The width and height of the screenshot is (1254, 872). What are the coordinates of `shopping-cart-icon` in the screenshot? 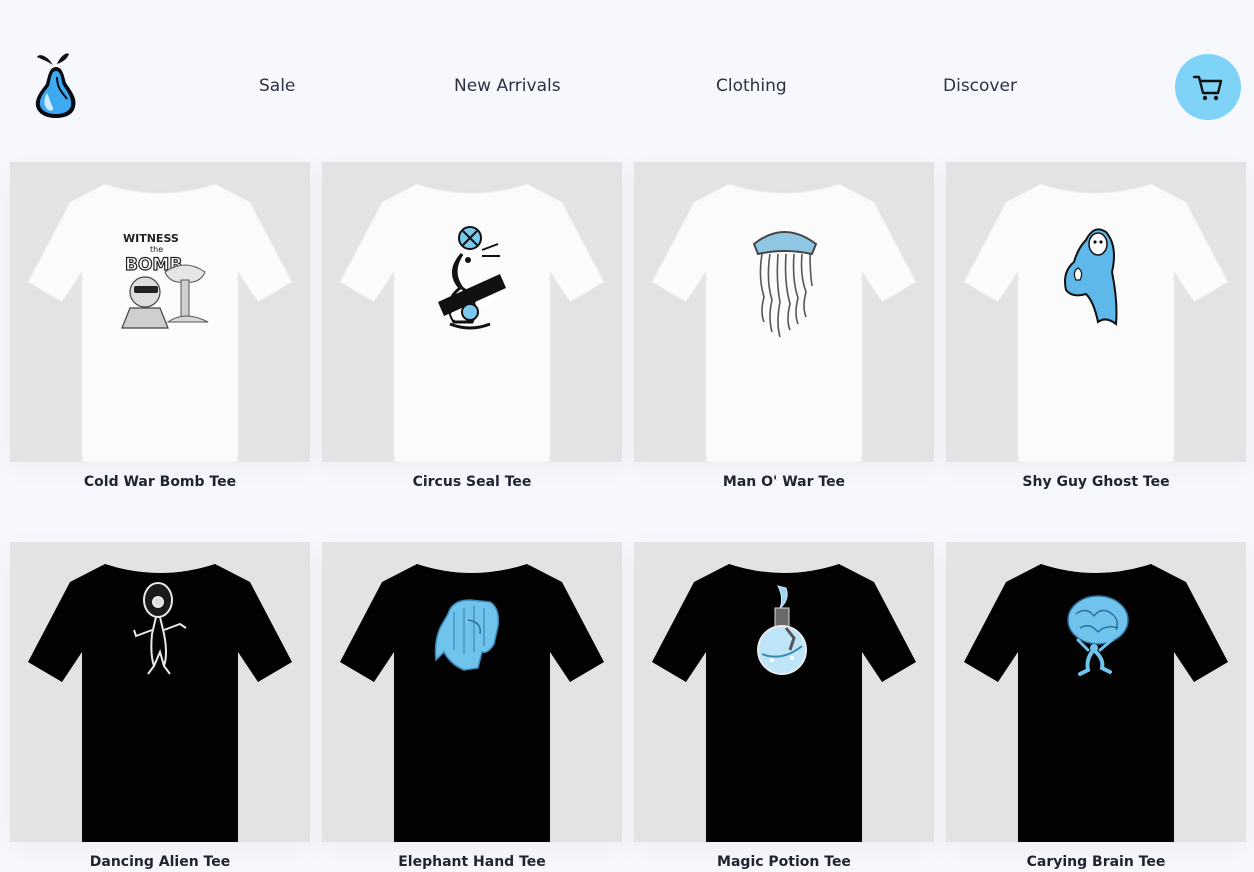 It's located at (1207, 88).